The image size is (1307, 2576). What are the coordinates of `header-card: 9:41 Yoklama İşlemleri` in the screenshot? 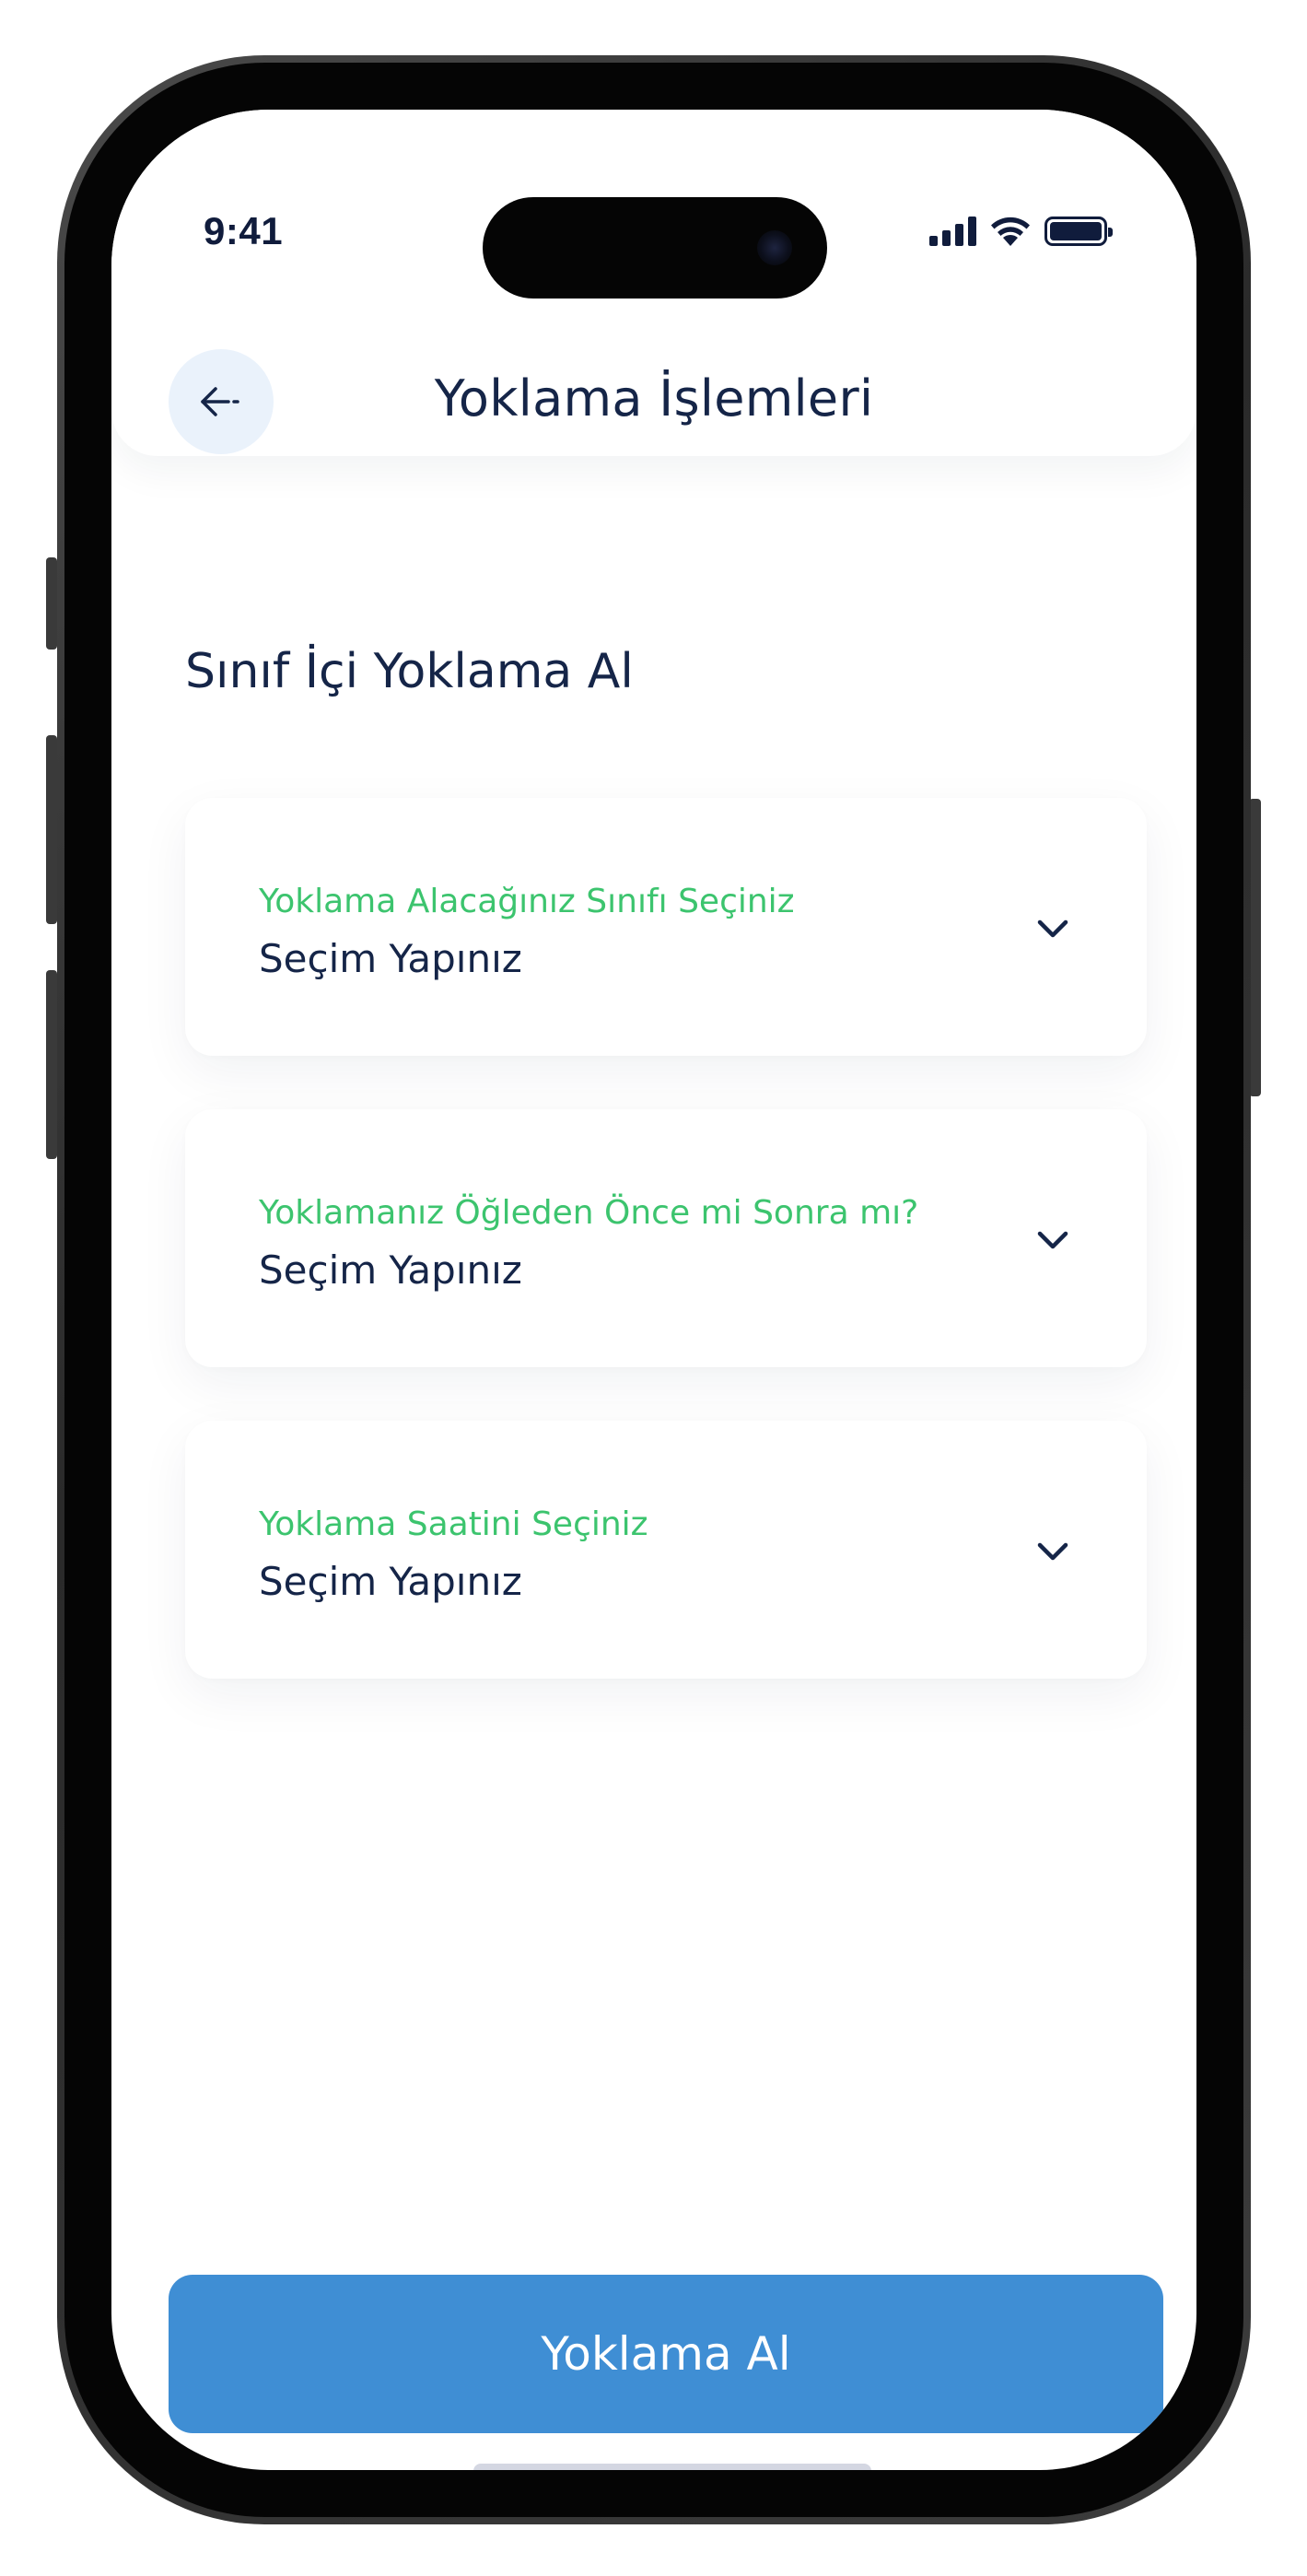 It's located at (653, 283).